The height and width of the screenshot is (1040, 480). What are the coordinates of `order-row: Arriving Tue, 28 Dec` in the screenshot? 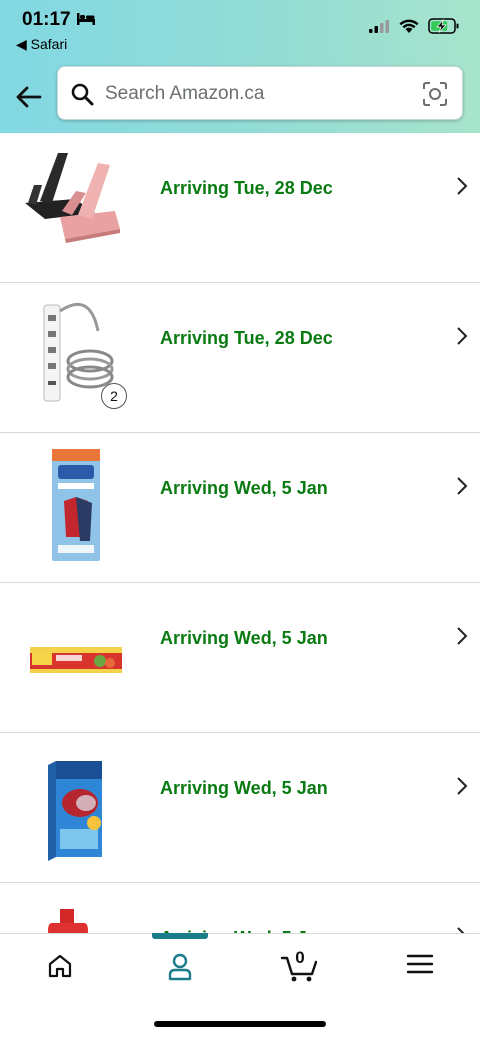 It's located at (240, 208).